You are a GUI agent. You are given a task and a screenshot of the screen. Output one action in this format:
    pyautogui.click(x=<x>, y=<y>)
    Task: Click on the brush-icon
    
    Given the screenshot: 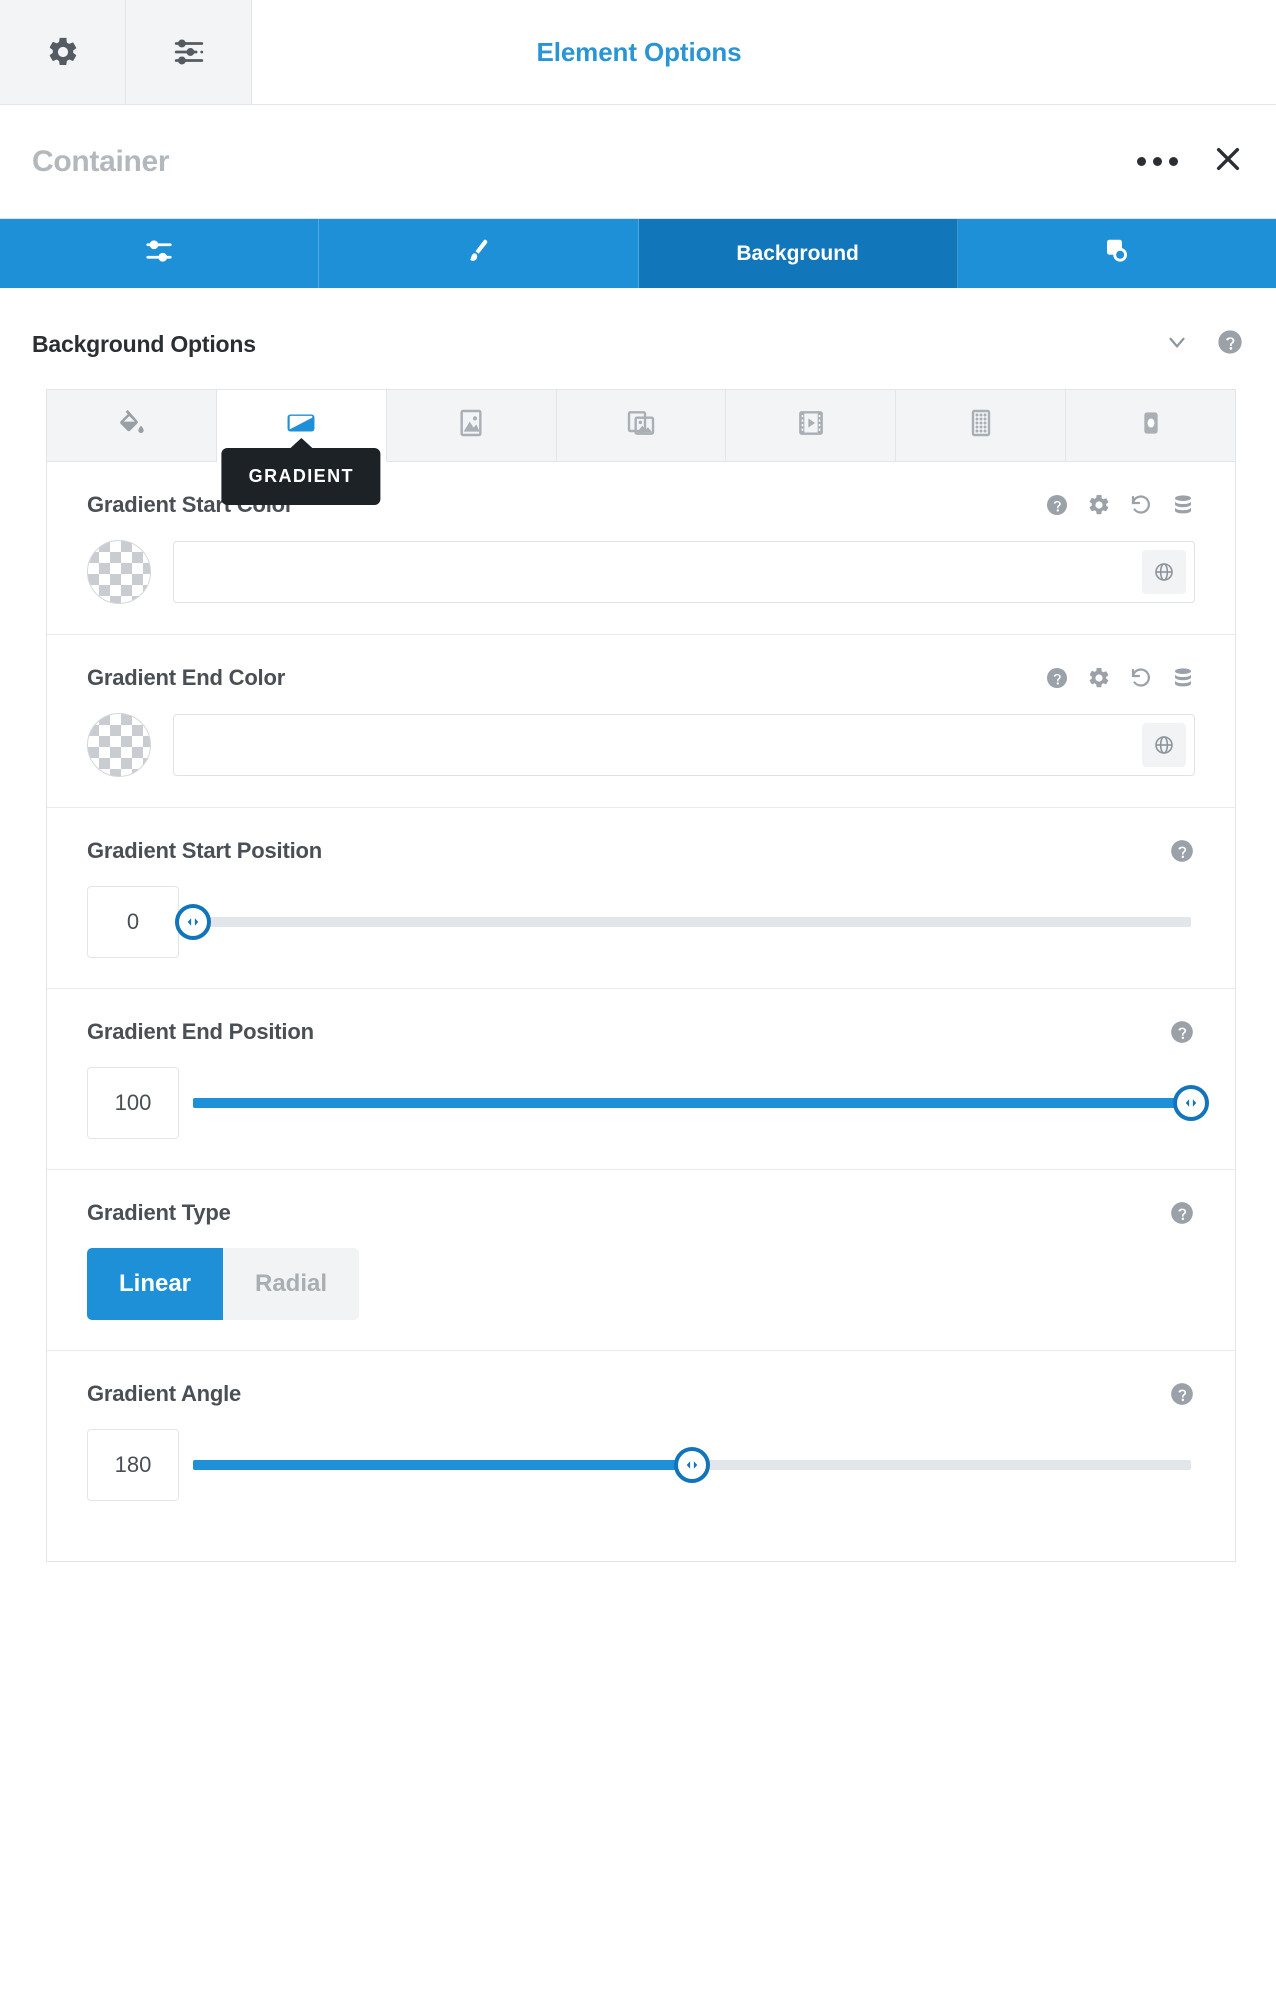 What is the action you would take?
    pyautogui.click(x=478, y=254)
    